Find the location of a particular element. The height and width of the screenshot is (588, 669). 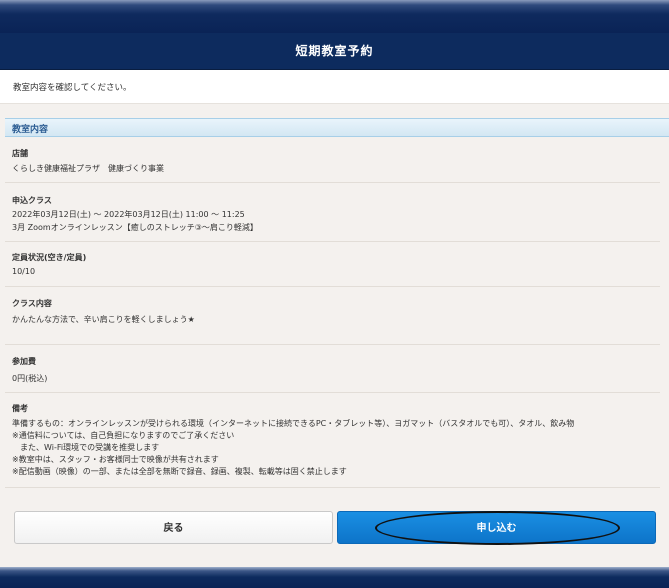

section-title: 教室内容 is located at coordinates (30, 130).